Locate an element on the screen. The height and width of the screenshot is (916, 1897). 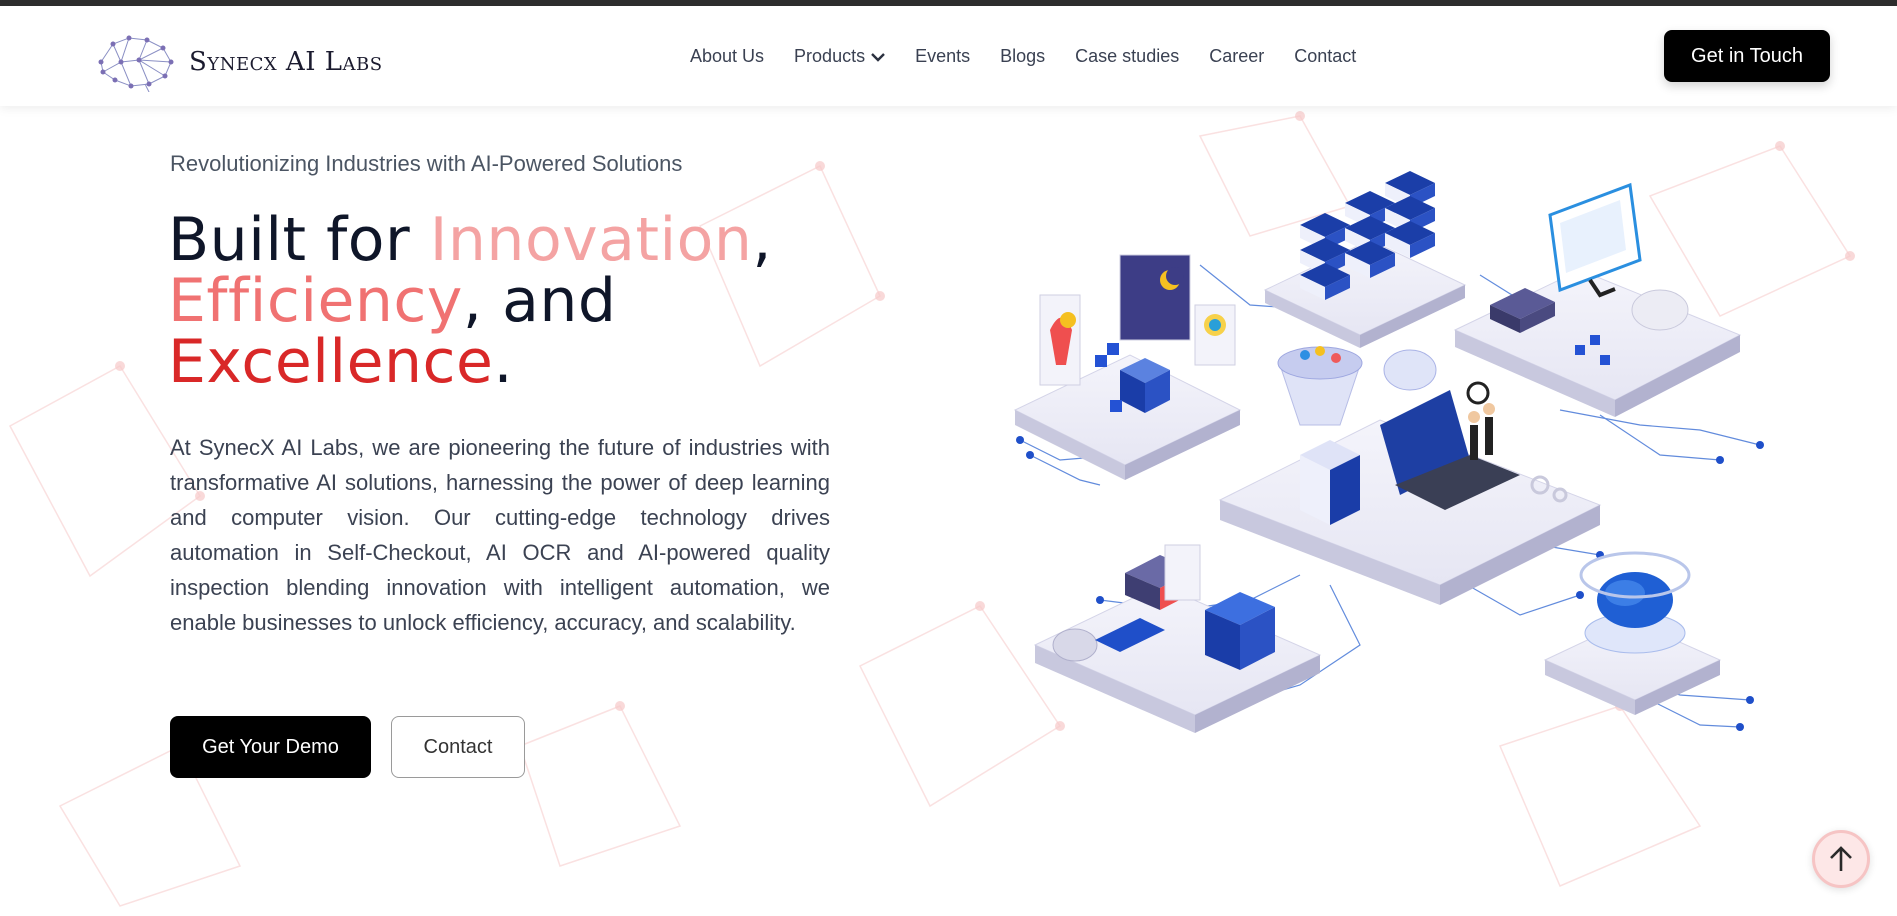
headline-highlight-innovation: Innovation is located at coordinates (591, 240).